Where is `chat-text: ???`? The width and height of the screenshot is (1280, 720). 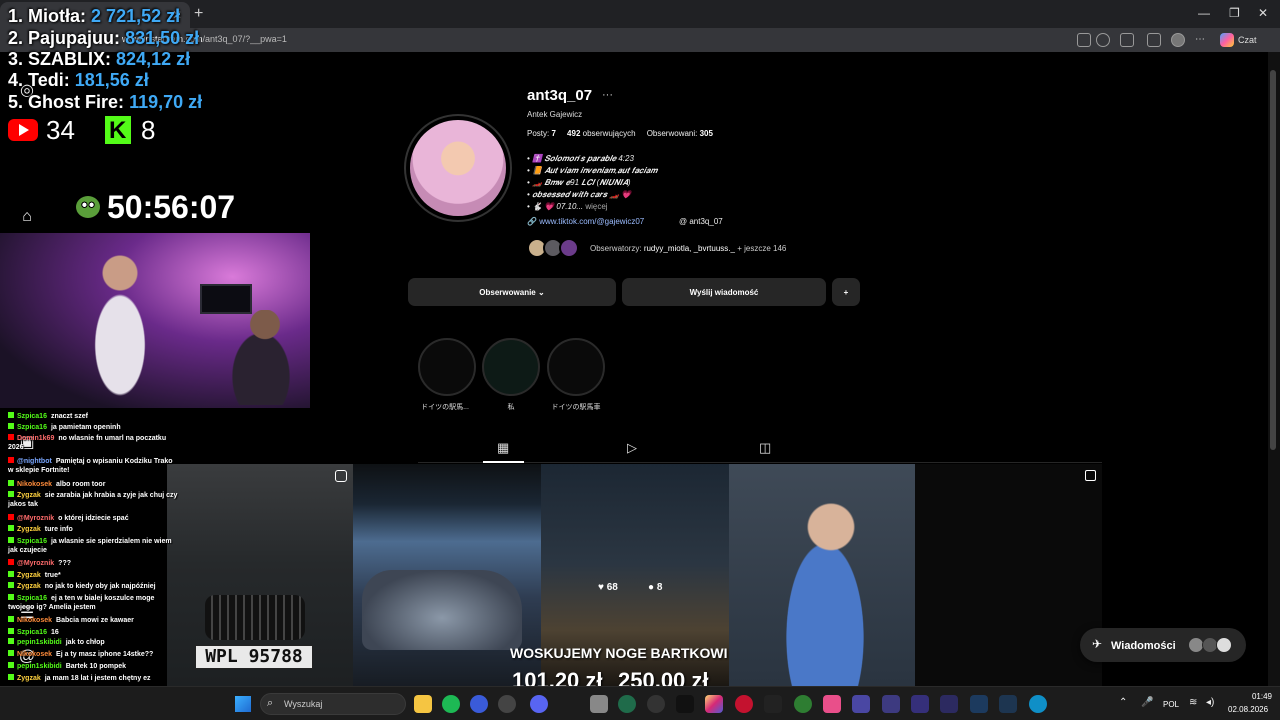 chat-text: ??? is located at coordinates (64, 563).